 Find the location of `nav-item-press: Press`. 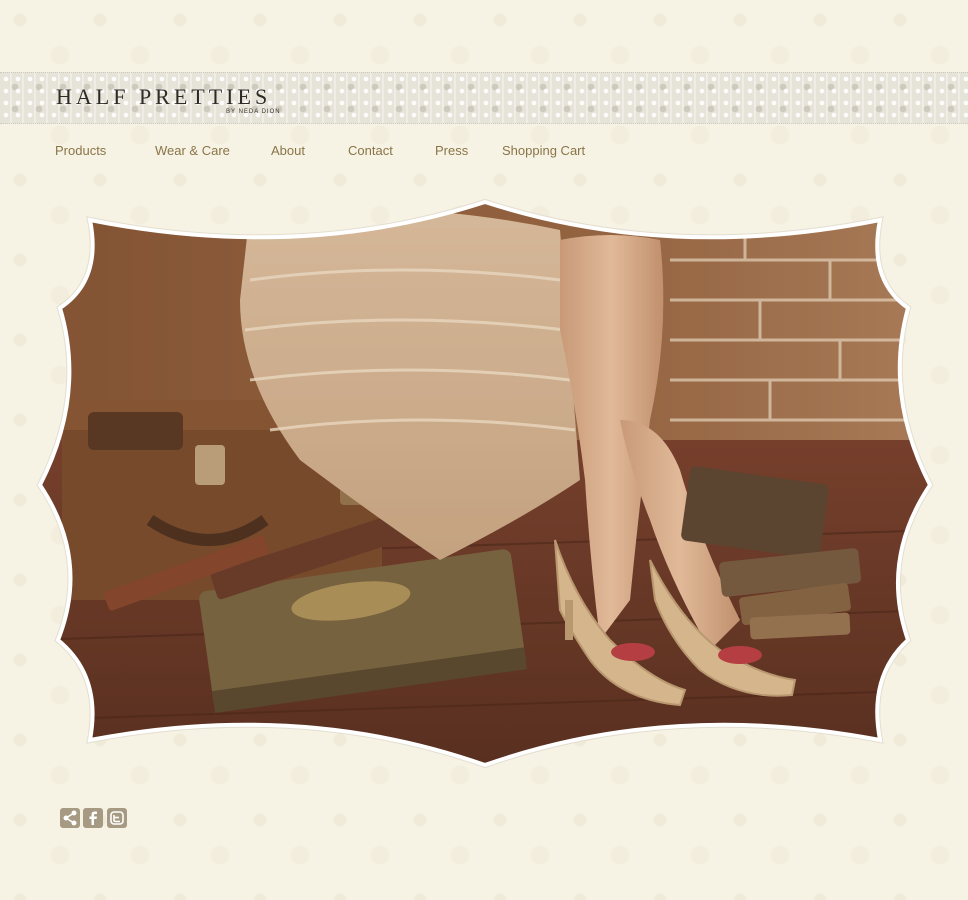

nav-item-press: Press is located at coordinates (451, 150).